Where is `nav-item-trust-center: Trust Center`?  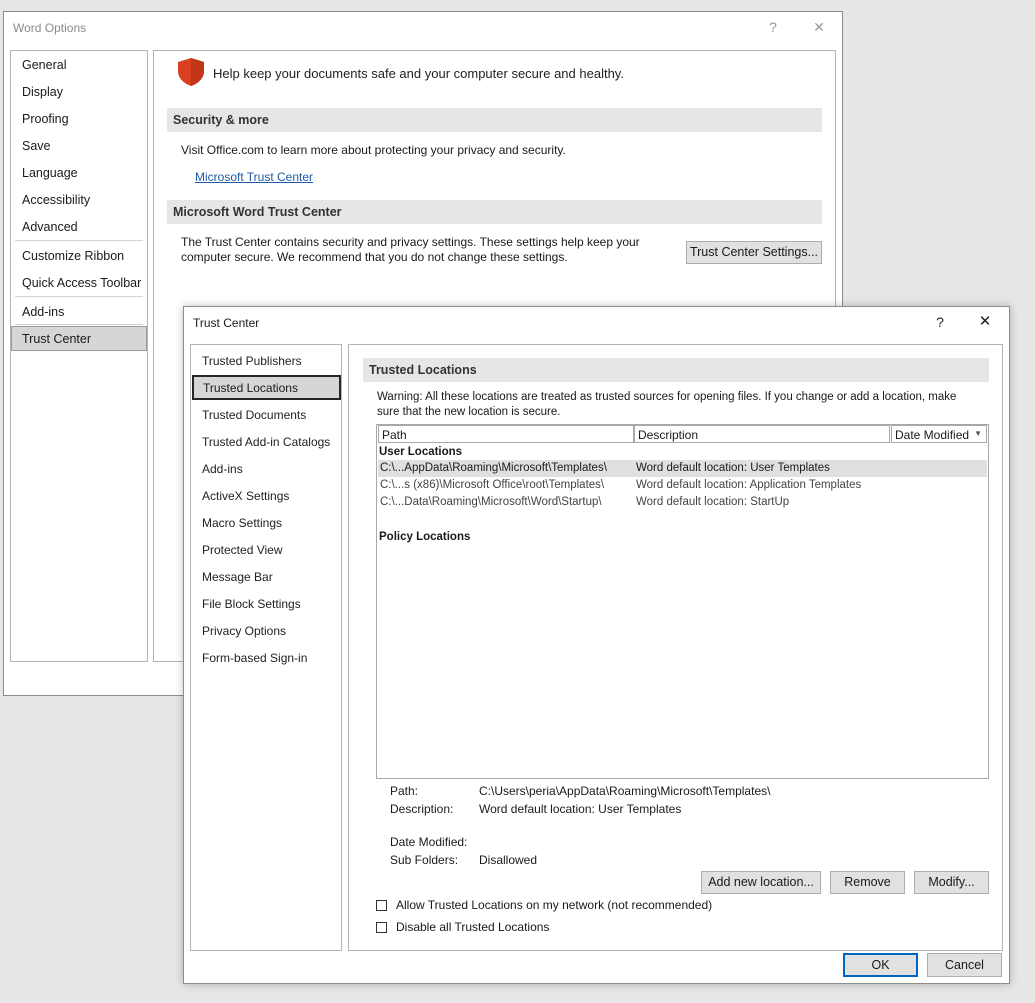 nav-item-trust-center: Trust Center is located at coordinates (79, 338).